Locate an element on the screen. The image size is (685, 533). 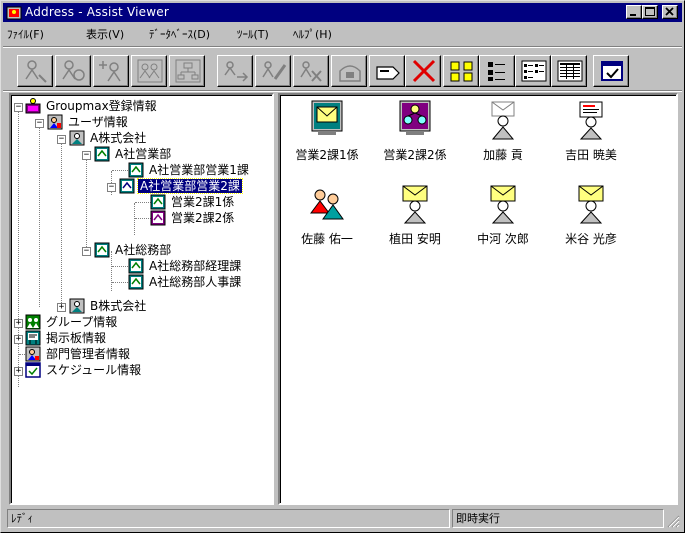
delete-icon is located at coordinates (424, 71).